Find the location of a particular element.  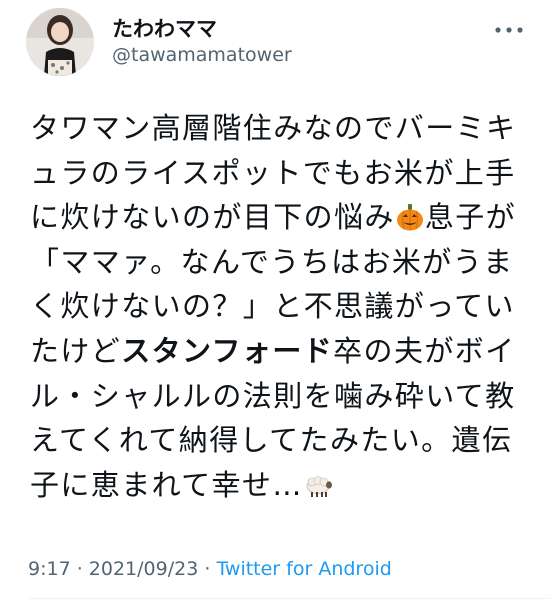

tweet-line: タワマン高層階住みなのでバーミキ is located at coordinates (273, 128).